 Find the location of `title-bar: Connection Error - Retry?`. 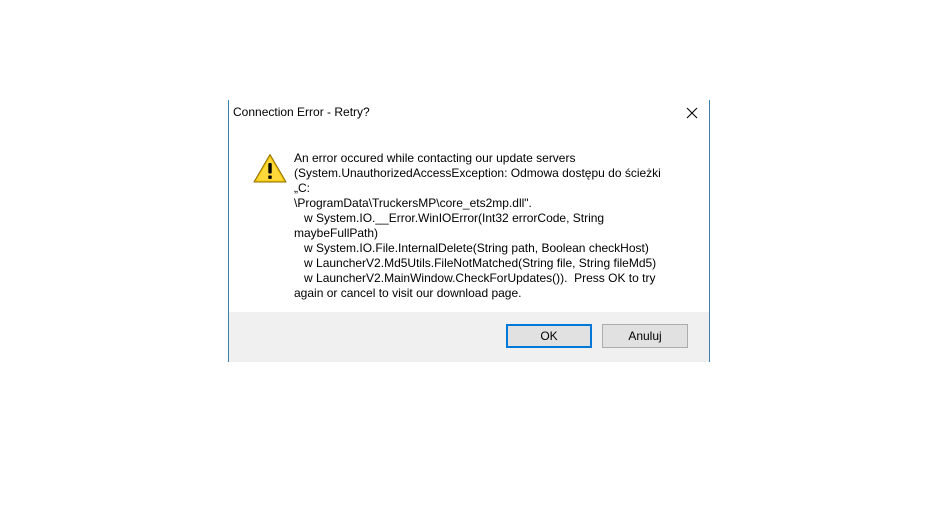

title-bar: Connection Error - Retry? is located at coordinates (469, 113).